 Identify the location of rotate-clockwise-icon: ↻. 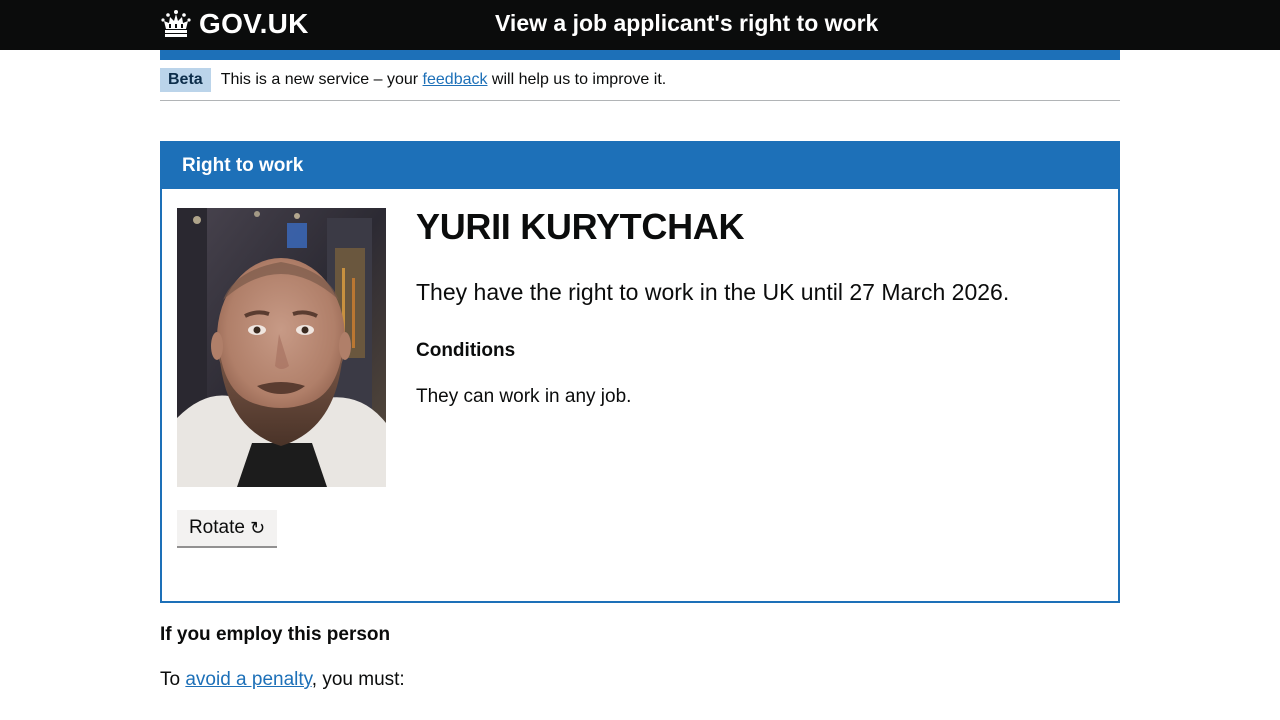
(257, 528).